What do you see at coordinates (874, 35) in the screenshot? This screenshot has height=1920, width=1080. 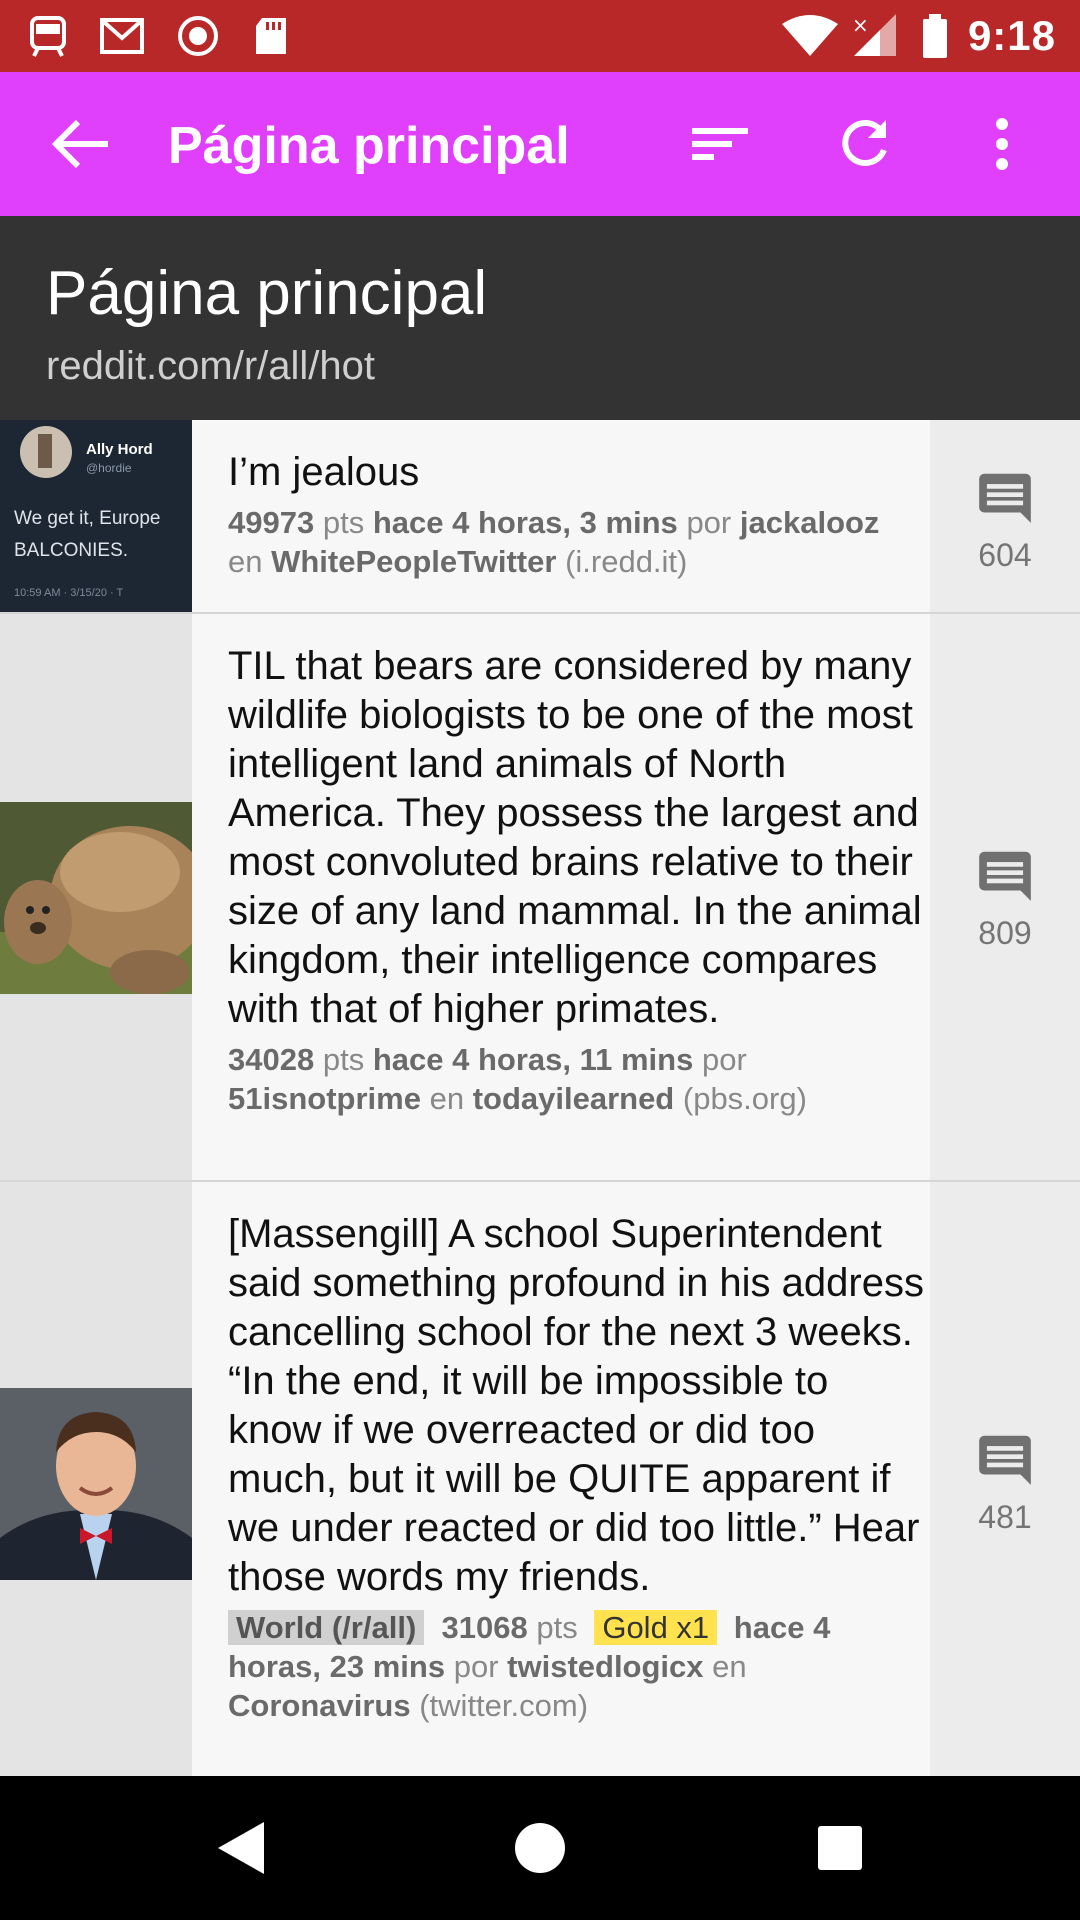 I see `signal-icon: ×` at bounding box center [874, 35].